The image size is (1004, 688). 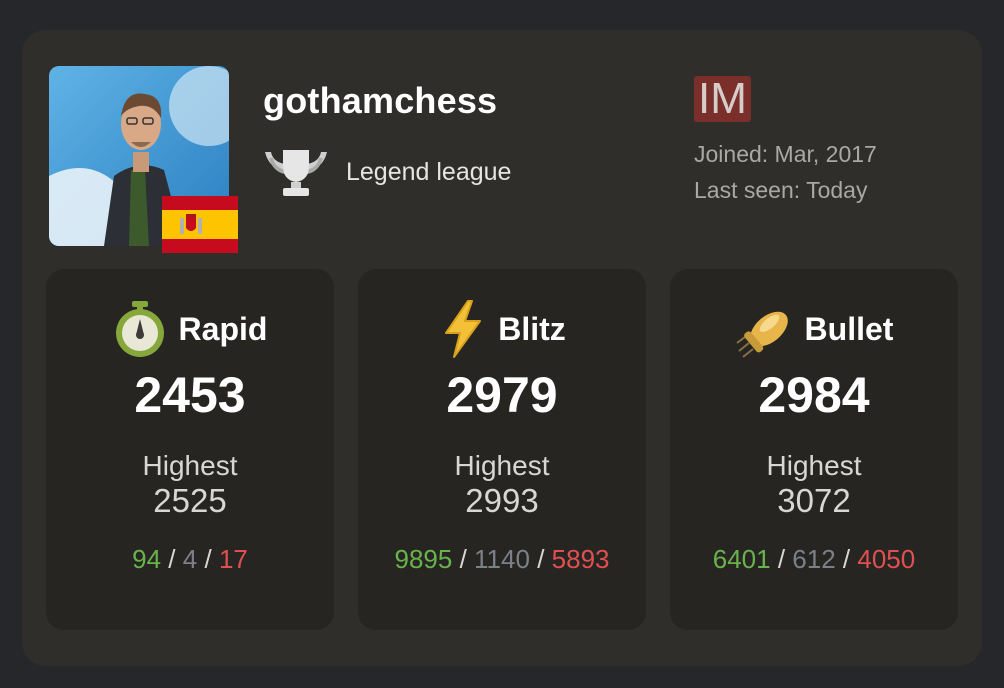 What do you see at coordinates (814, 395) in the screenshot?
I see `rating: 2984` at bounding box center [814, 395].